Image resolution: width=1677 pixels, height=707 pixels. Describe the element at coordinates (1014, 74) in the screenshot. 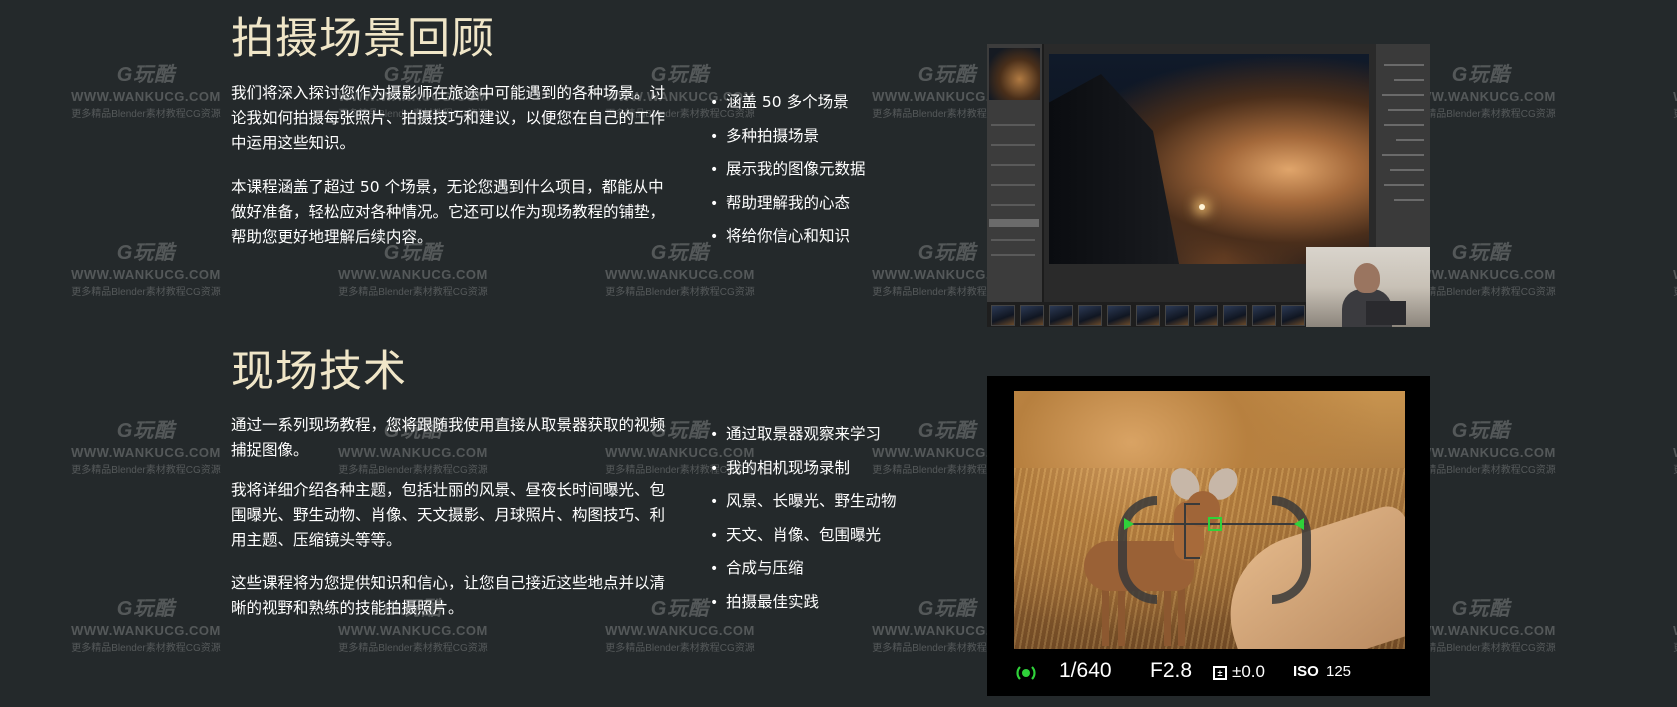

I see `navigator-thumbnail` at that location.